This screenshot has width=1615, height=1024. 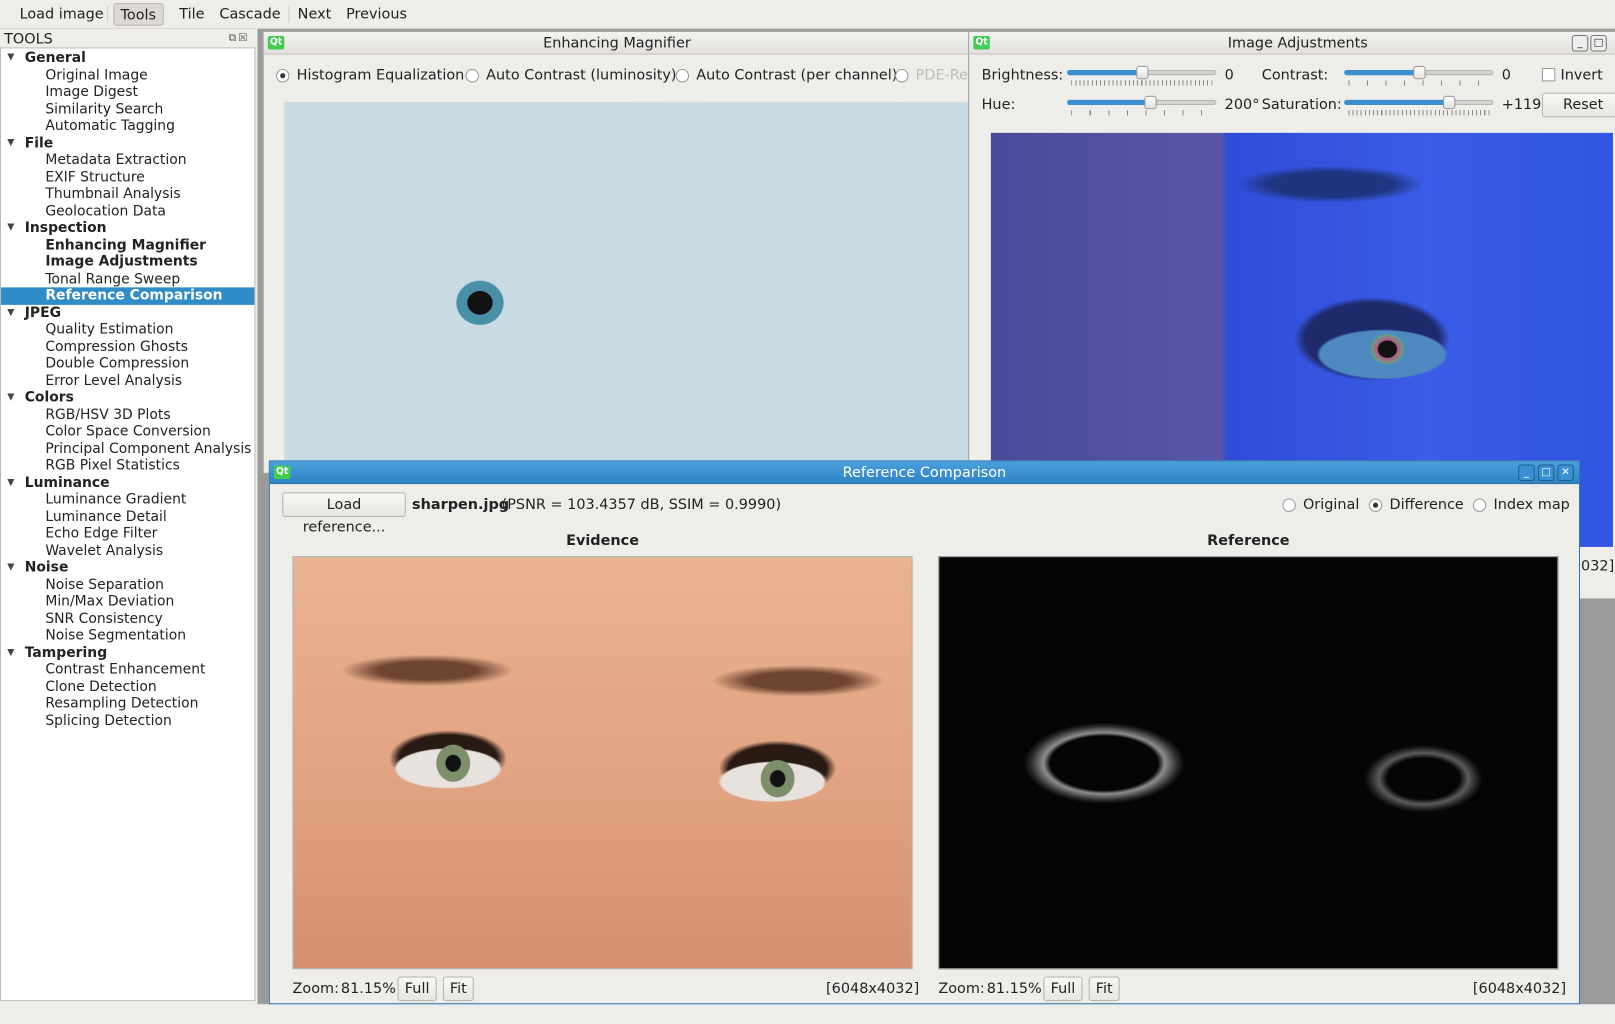 What do you see at coordinates (127, 601) in the screenshot?
I see `tree-item: Min/Max Deviation` at bounding box center [127, 601].